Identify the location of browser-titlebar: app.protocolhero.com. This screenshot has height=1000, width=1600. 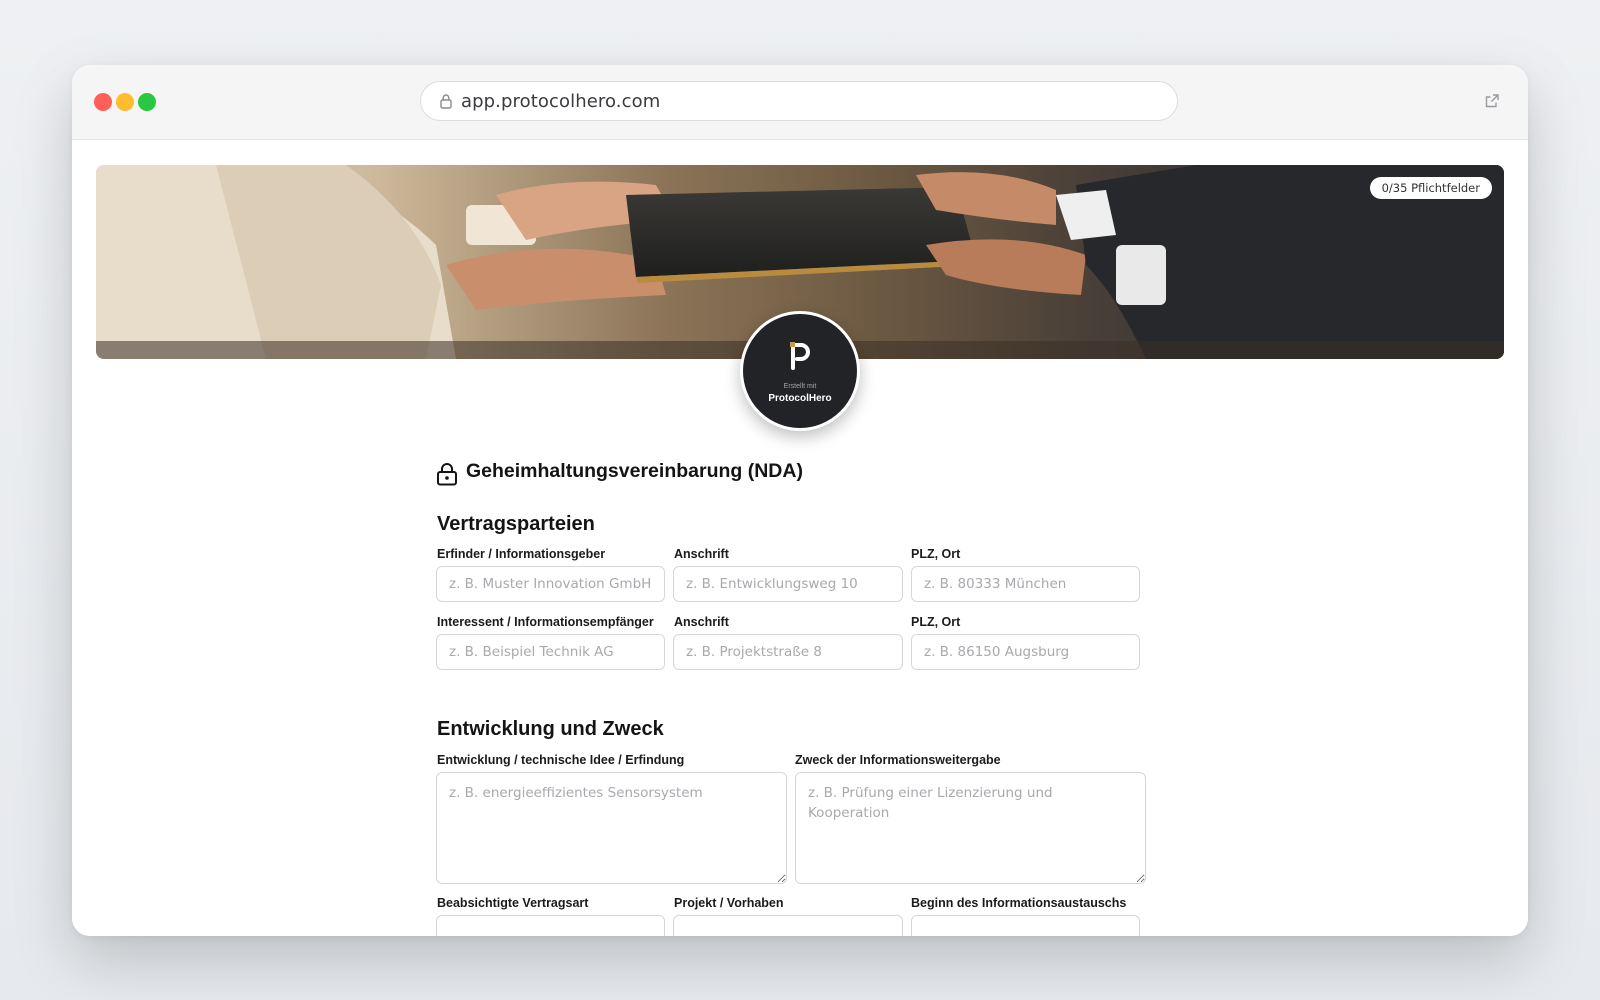
(800, 102).